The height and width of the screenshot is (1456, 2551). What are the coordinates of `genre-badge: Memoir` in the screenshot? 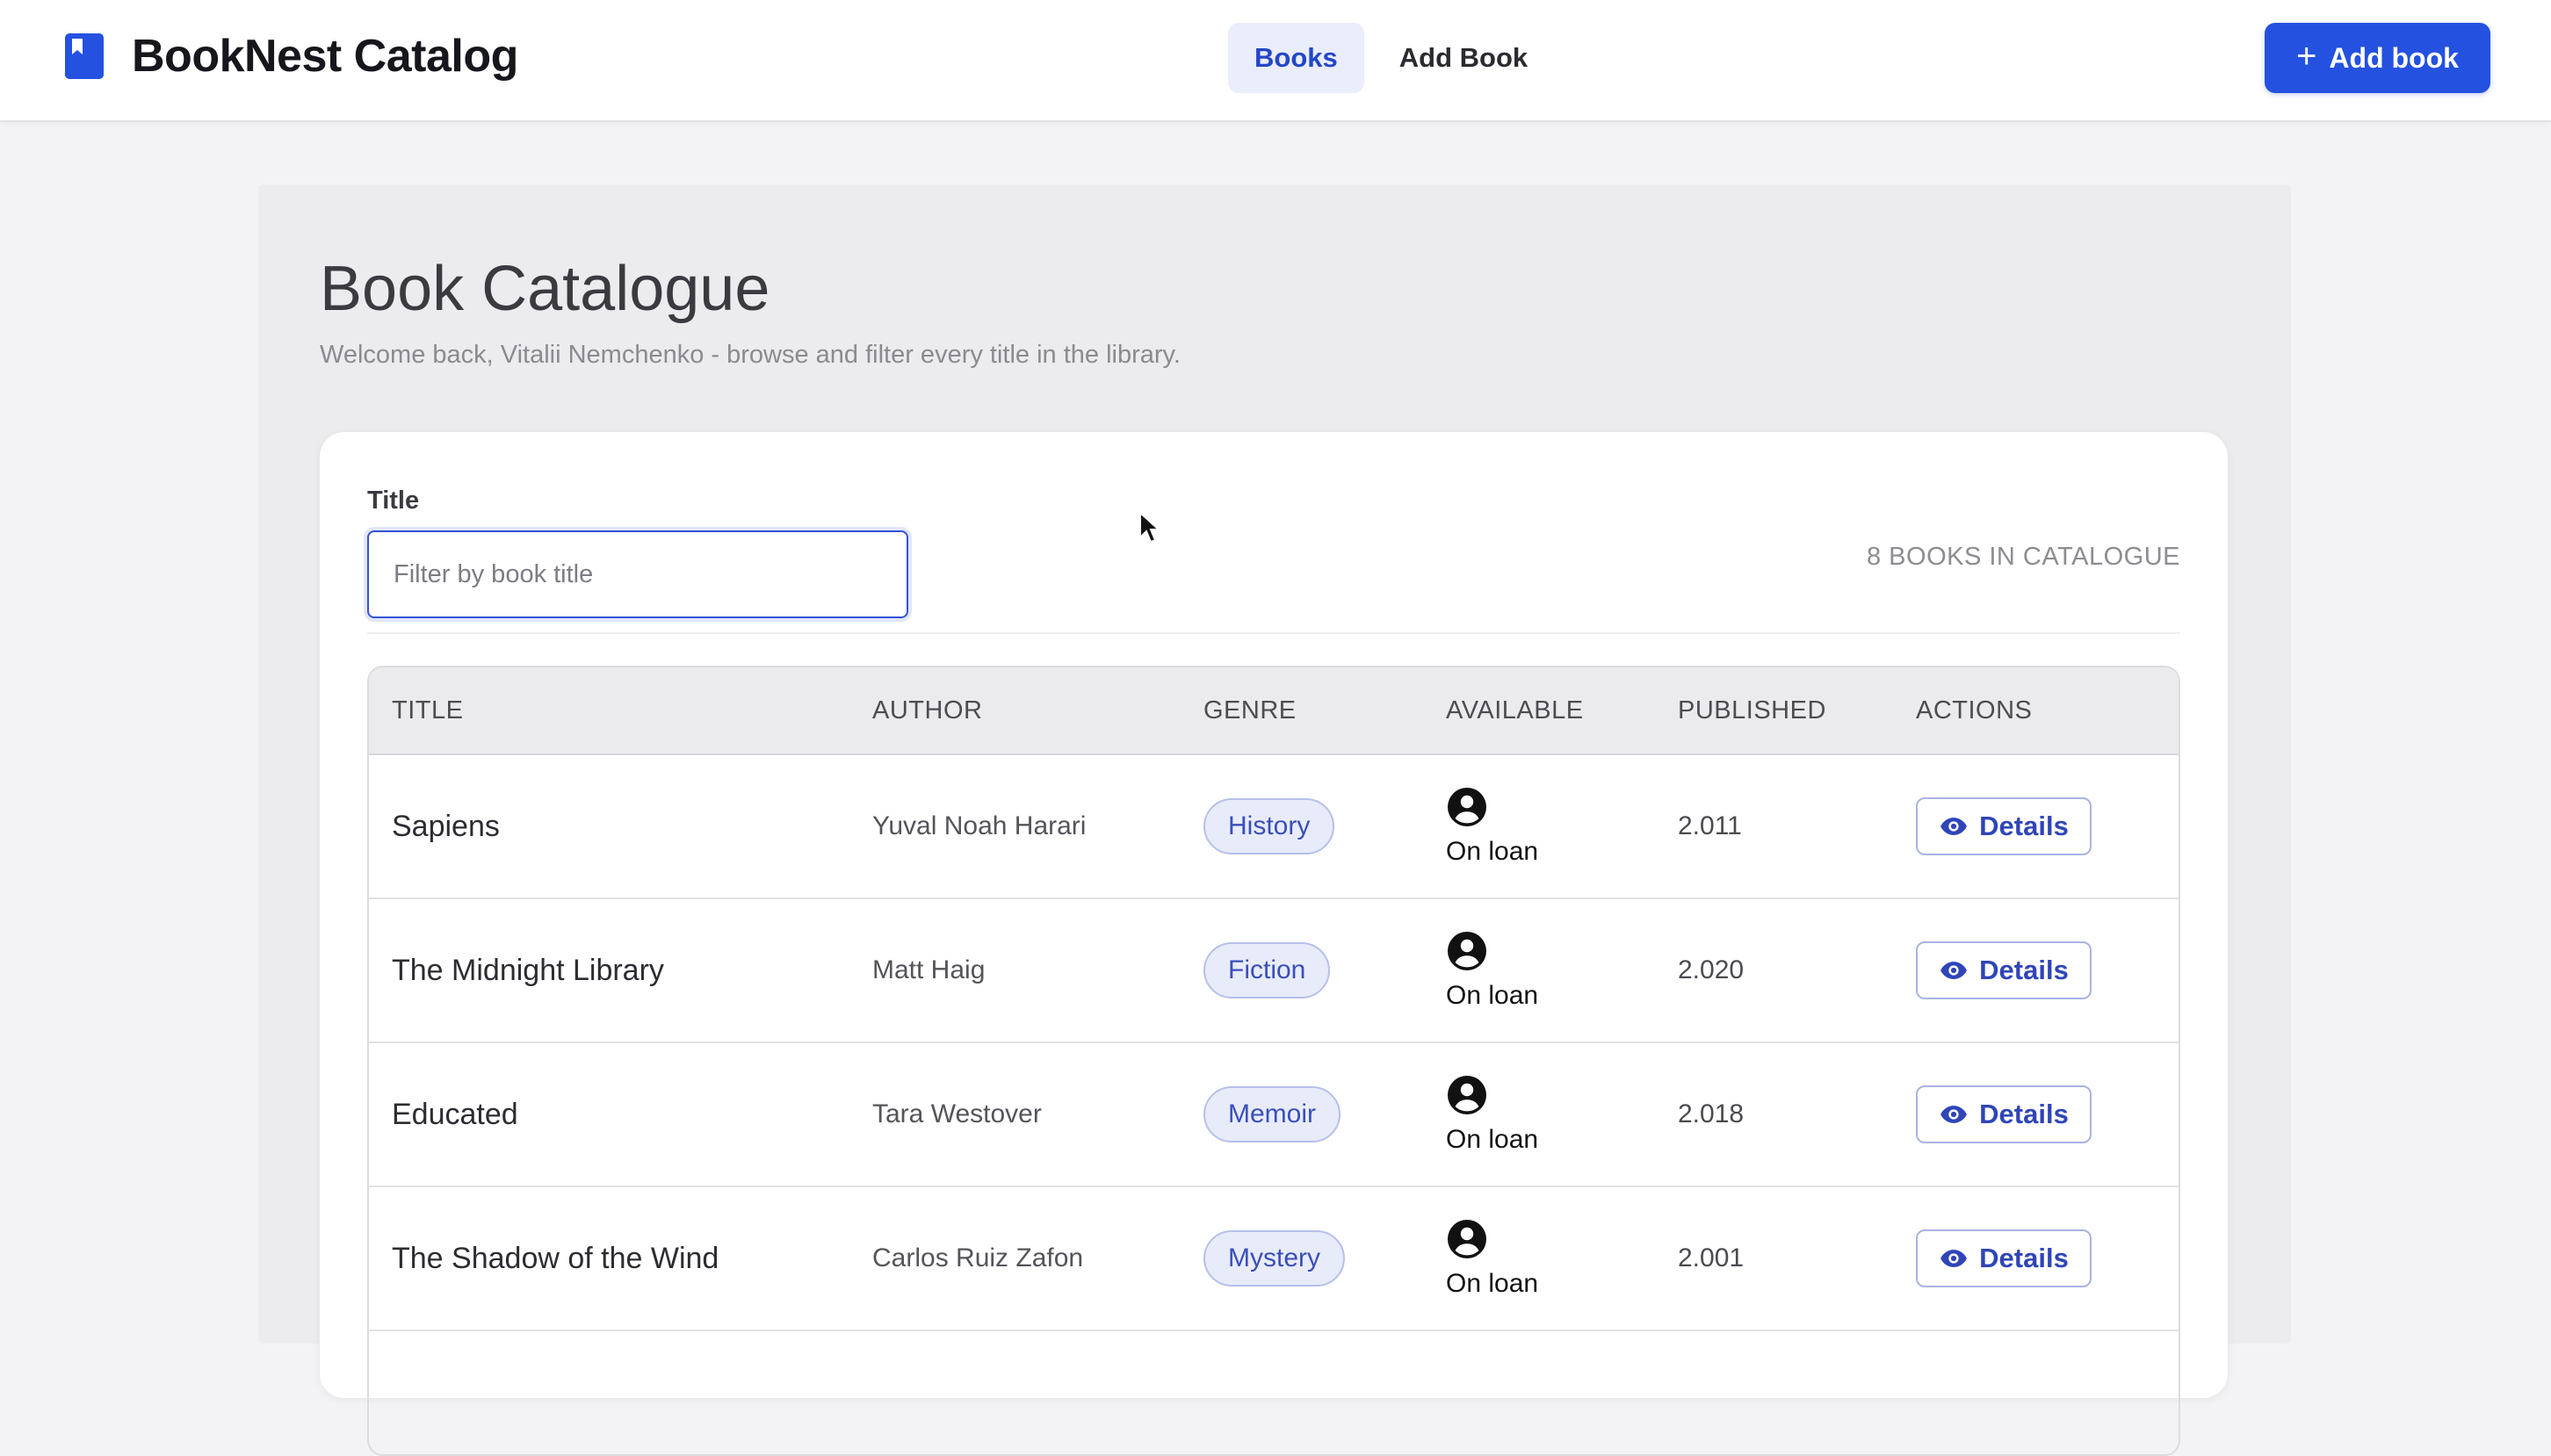 It's located at (1272, 1114).